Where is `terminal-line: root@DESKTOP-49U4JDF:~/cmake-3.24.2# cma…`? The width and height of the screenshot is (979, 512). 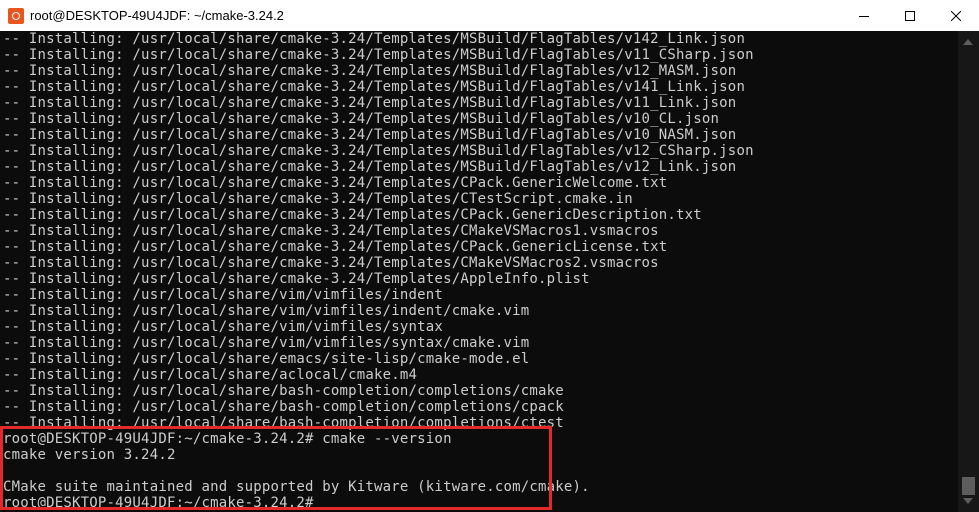 terminal-line: root@DESKTOP-49U4JDF:~/cmake-3.24.2# cma… is located at coordinates (227, 439).